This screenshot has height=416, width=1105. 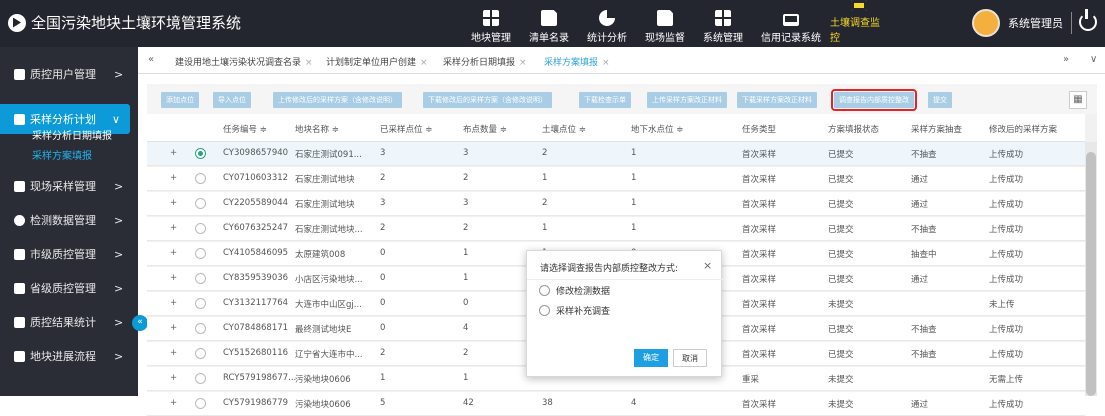 What do you see at coordinates (245, 129) in the screenshot?
I see `col-task-id: 任务编号 ≑` at bounding box center [245, 129].